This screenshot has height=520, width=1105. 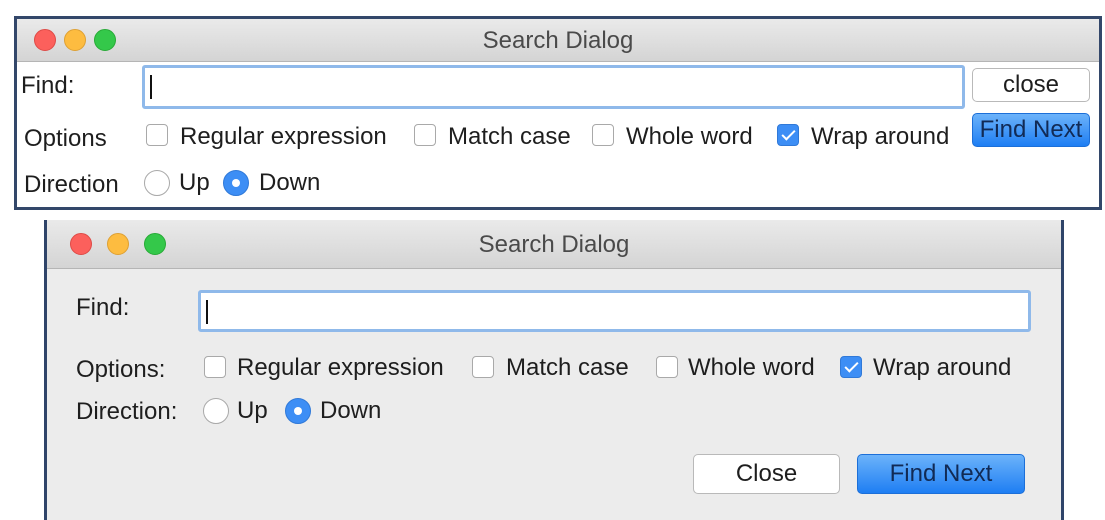 What do you see at coordinates (121, 369) in the screenshot?
I see `options-label: Options:` at bounding box center [121, 369].